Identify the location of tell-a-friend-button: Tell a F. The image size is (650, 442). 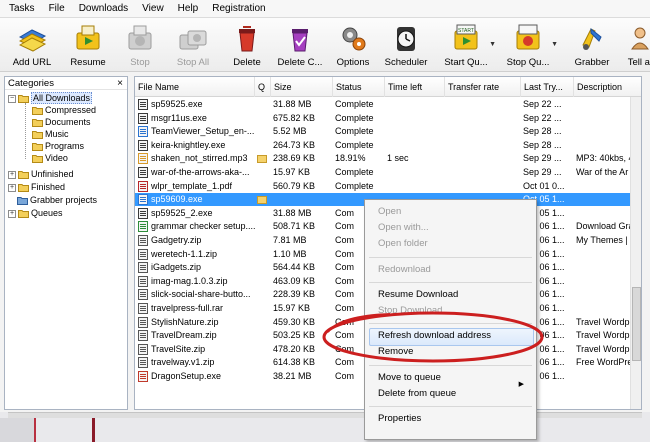
(632, 46).